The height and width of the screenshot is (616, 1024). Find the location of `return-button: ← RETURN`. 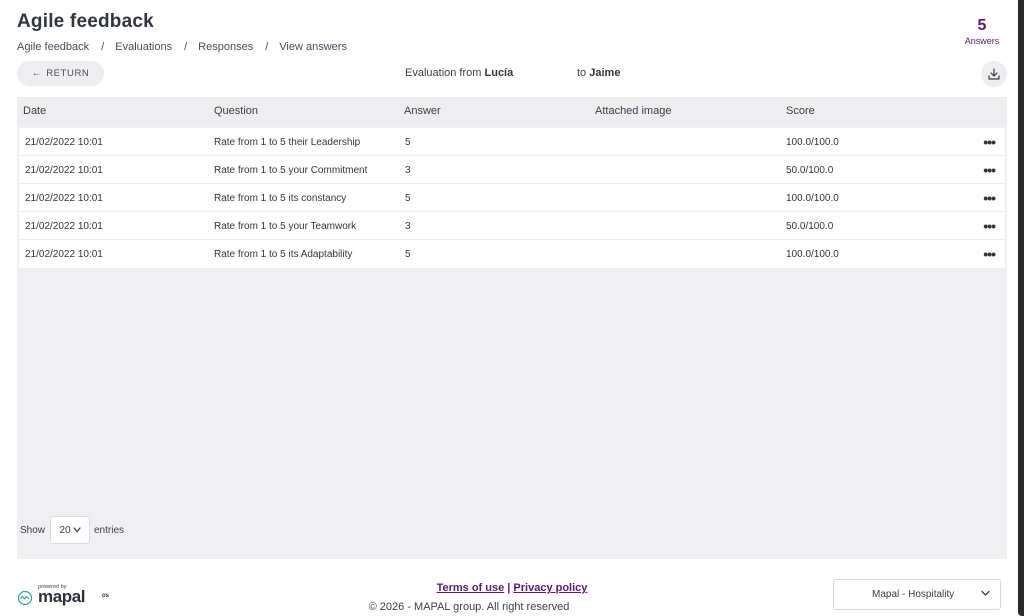

return-button: ← RETURN is located at coordinates (60, 73).